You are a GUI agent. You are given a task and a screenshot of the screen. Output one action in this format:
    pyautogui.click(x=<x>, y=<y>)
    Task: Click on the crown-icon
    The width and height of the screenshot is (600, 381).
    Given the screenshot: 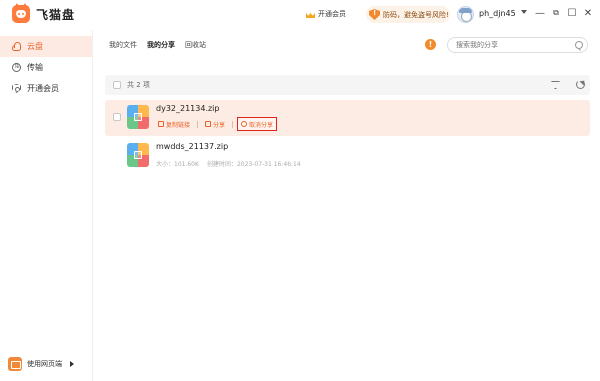 What is the action you would take?
    pyautogui.click(x=310, y=14)
    